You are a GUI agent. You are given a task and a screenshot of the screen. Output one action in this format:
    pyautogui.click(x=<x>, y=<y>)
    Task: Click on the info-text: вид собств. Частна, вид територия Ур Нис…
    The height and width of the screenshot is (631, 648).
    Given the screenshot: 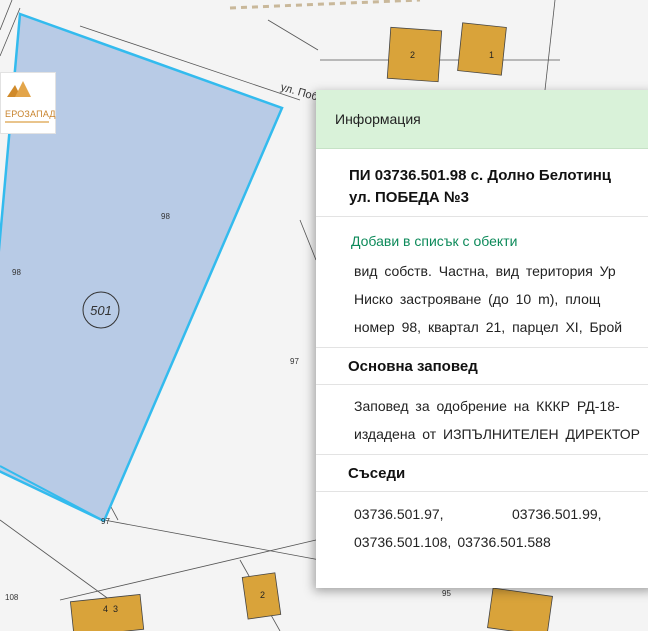 What is the action you would take?
    pyautogui.click(x=482, y=298)
    